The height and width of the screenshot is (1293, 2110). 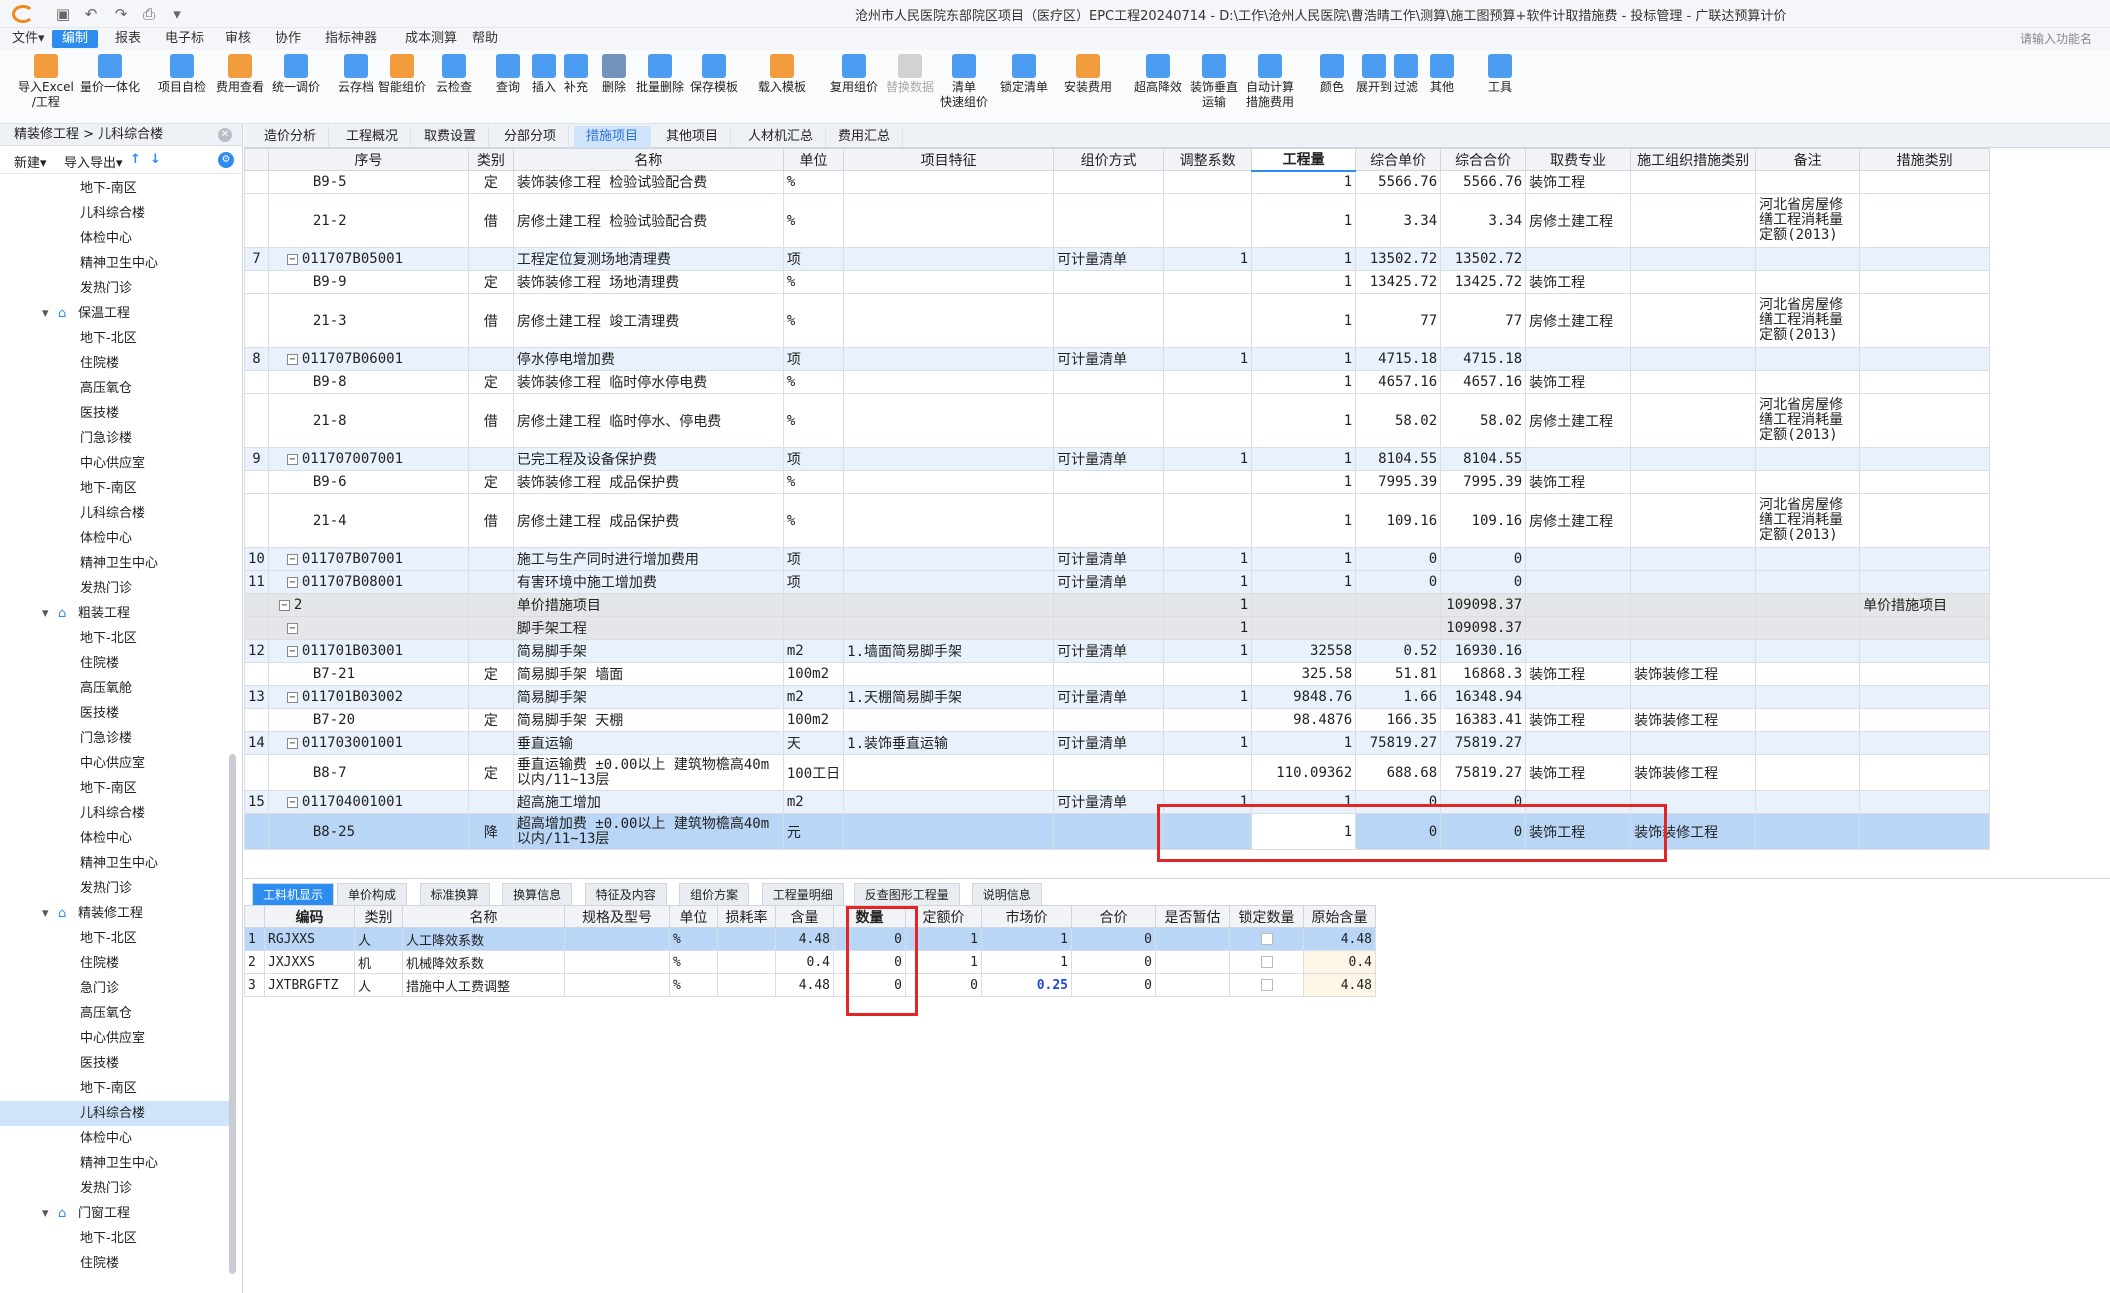 I want to click on ribbon-button-14: 载入模板, so click(x=782, y=74).